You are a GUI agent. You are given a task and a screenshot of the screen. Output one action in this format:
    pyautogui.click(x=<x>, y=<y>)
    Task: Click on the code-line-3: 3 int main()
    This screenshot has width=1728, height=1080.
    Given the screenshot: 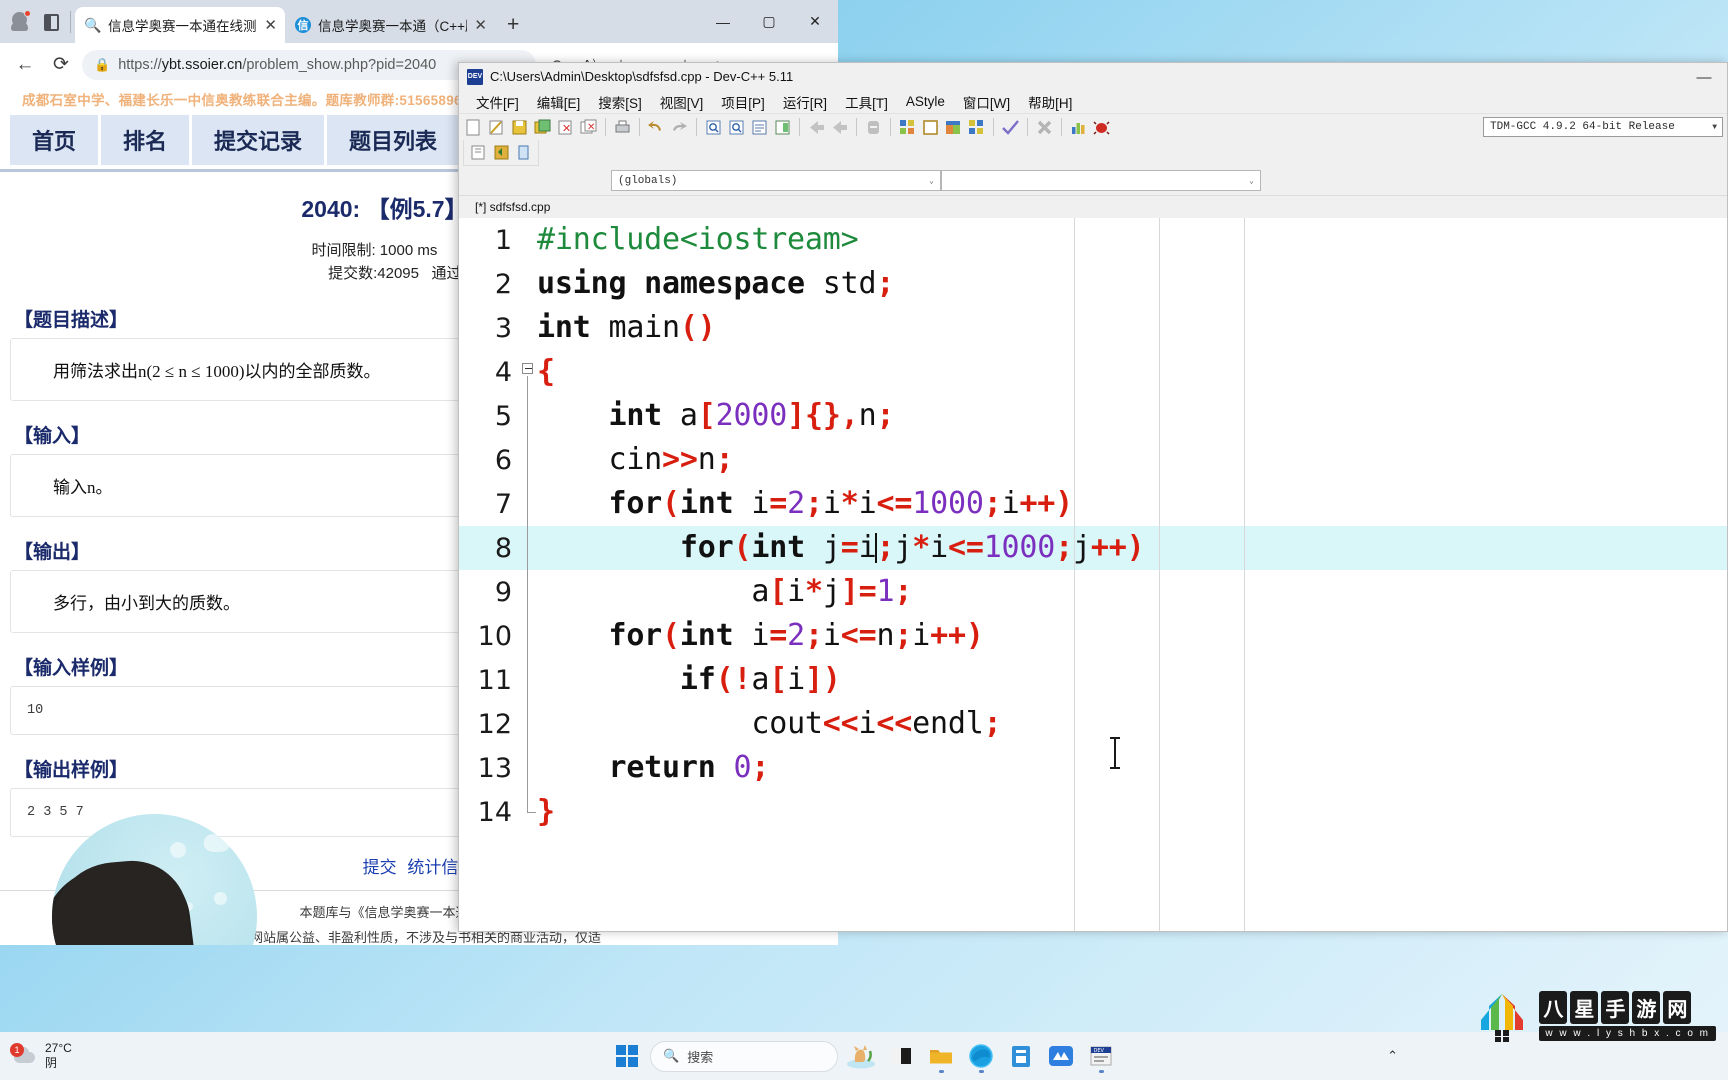 What is the action you would take?
    pyautogui.click(x=1093, y=328)
    